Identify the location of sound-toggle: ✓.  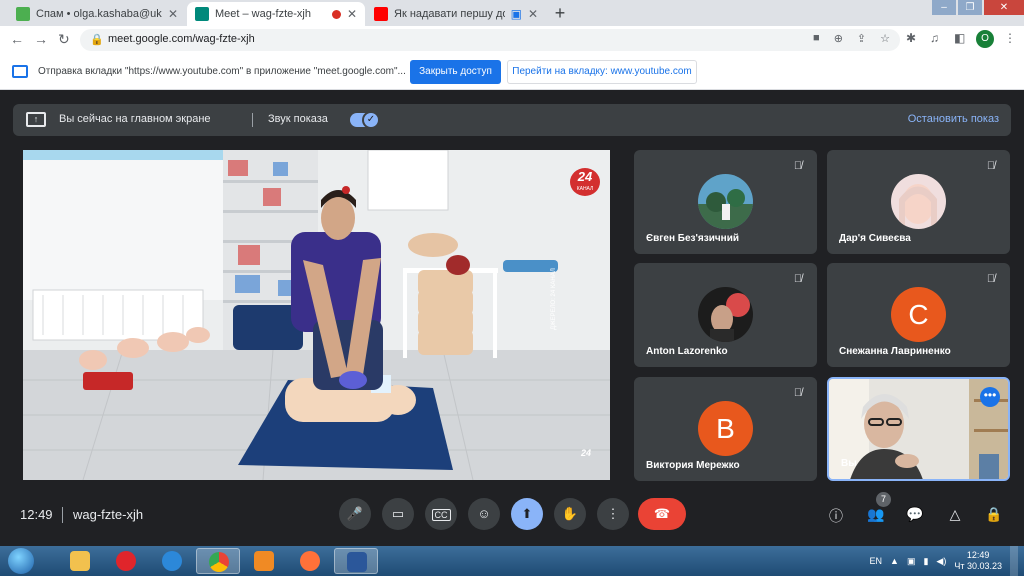
(365, 120).